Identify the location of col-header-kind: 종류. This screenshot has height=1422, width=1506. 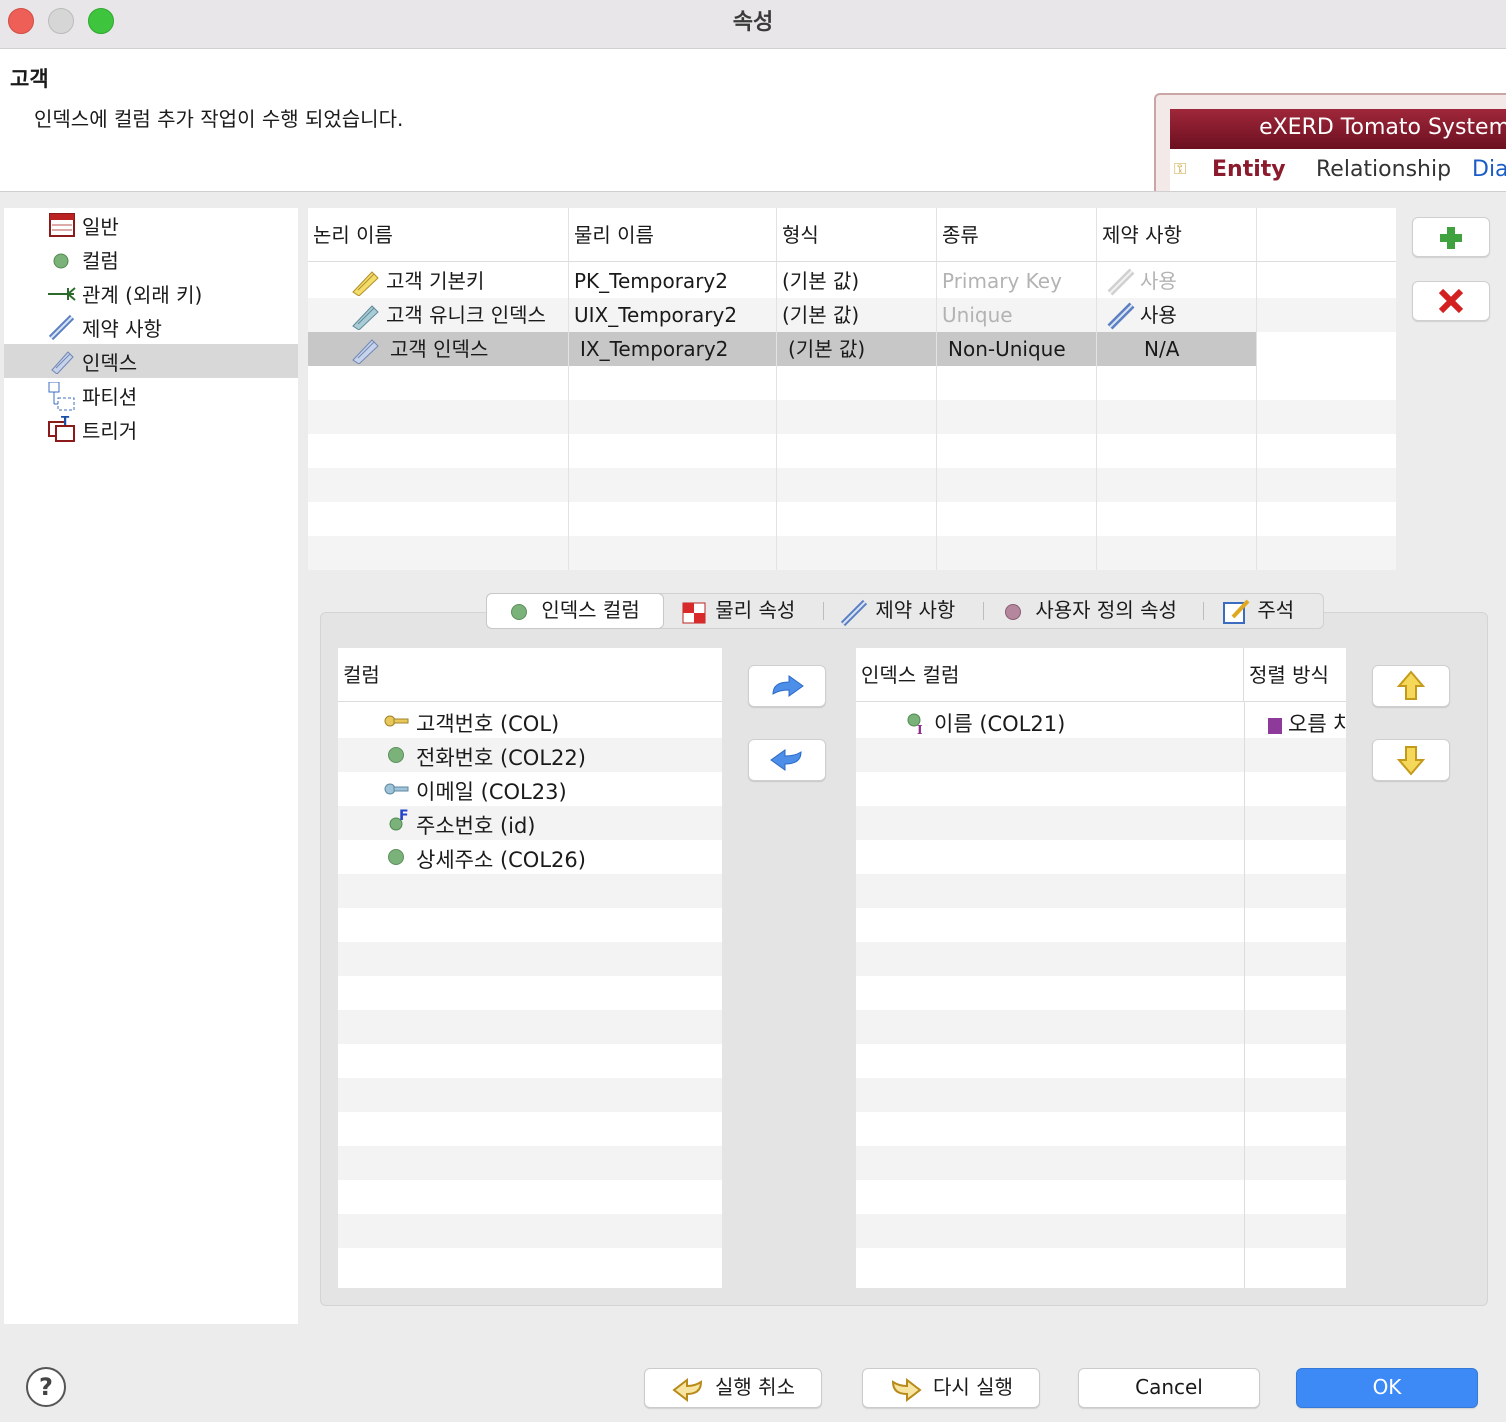
(1017, 235).